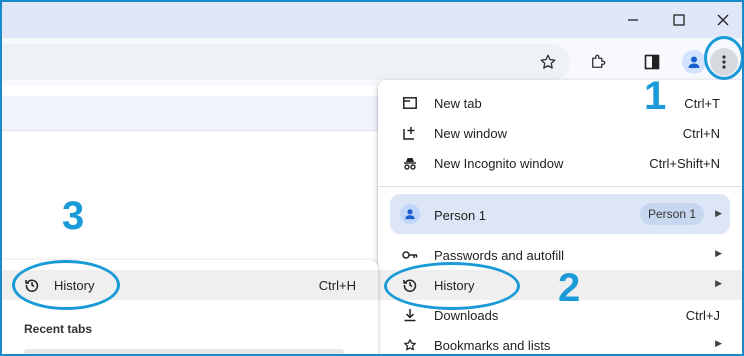  I want to click on menu-item-label: Passwords and autofill, so click(499, 255).